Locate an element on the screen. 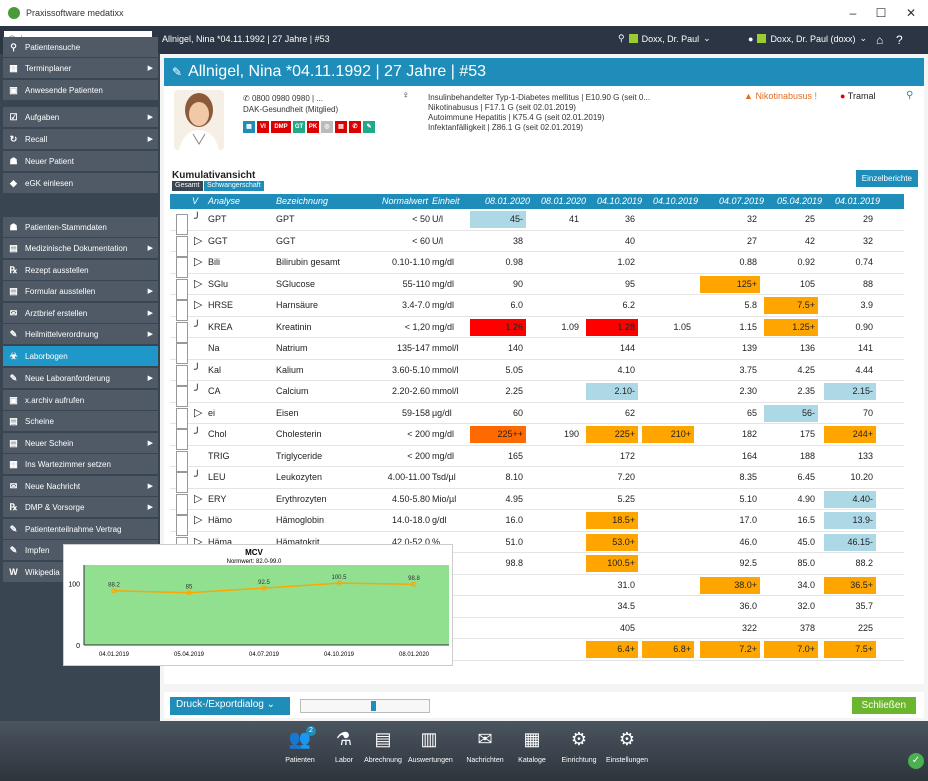 The image size is (928, 781). value-cell: 46.15- is located at coordinates (850, 542).